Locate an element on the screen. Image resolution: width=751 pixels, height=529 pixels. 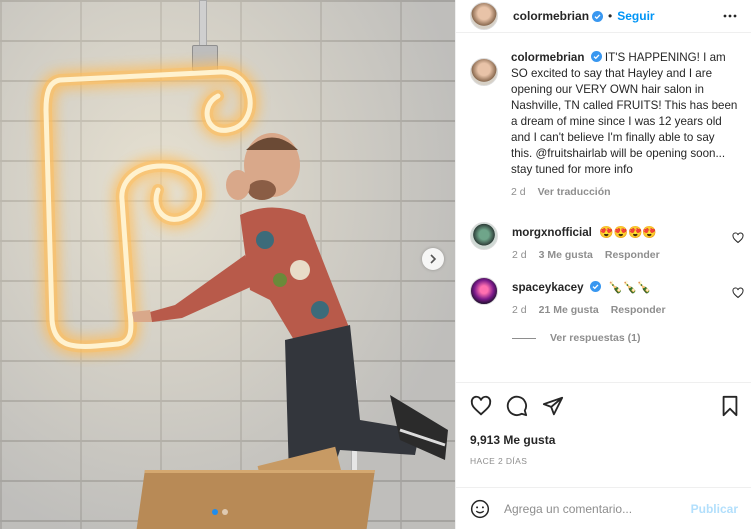
save-icon is located at coordinates (730, 406).